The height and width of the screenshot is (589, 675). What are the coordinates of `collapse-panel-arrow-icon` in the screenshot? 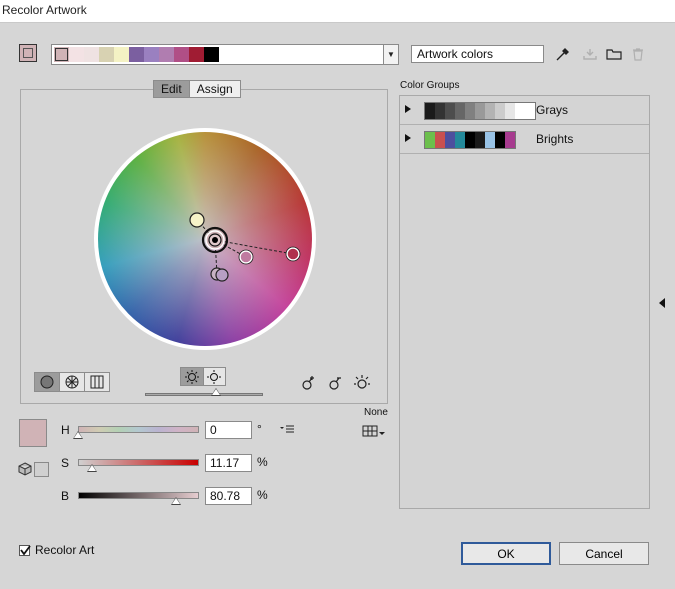 It's located at (662, 303).